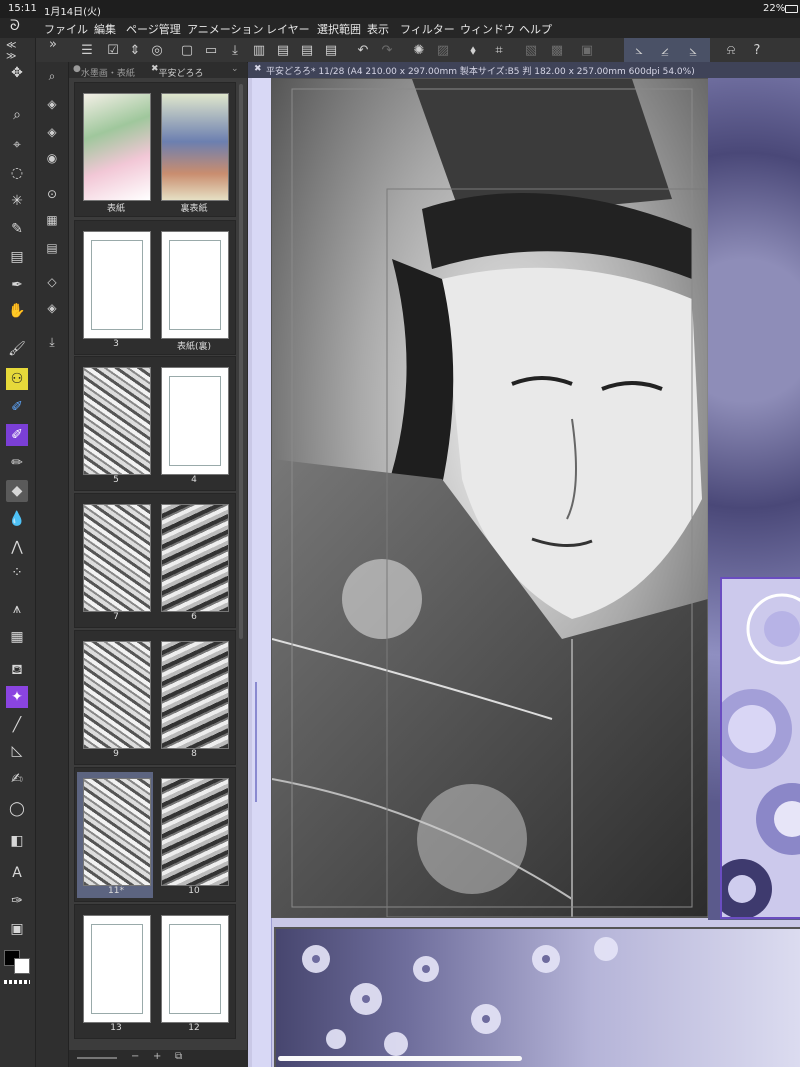 Image resolution: width=800 pixels, height=1067 pixels. I want to click on redo-icon: ↷, so click(387, 50).